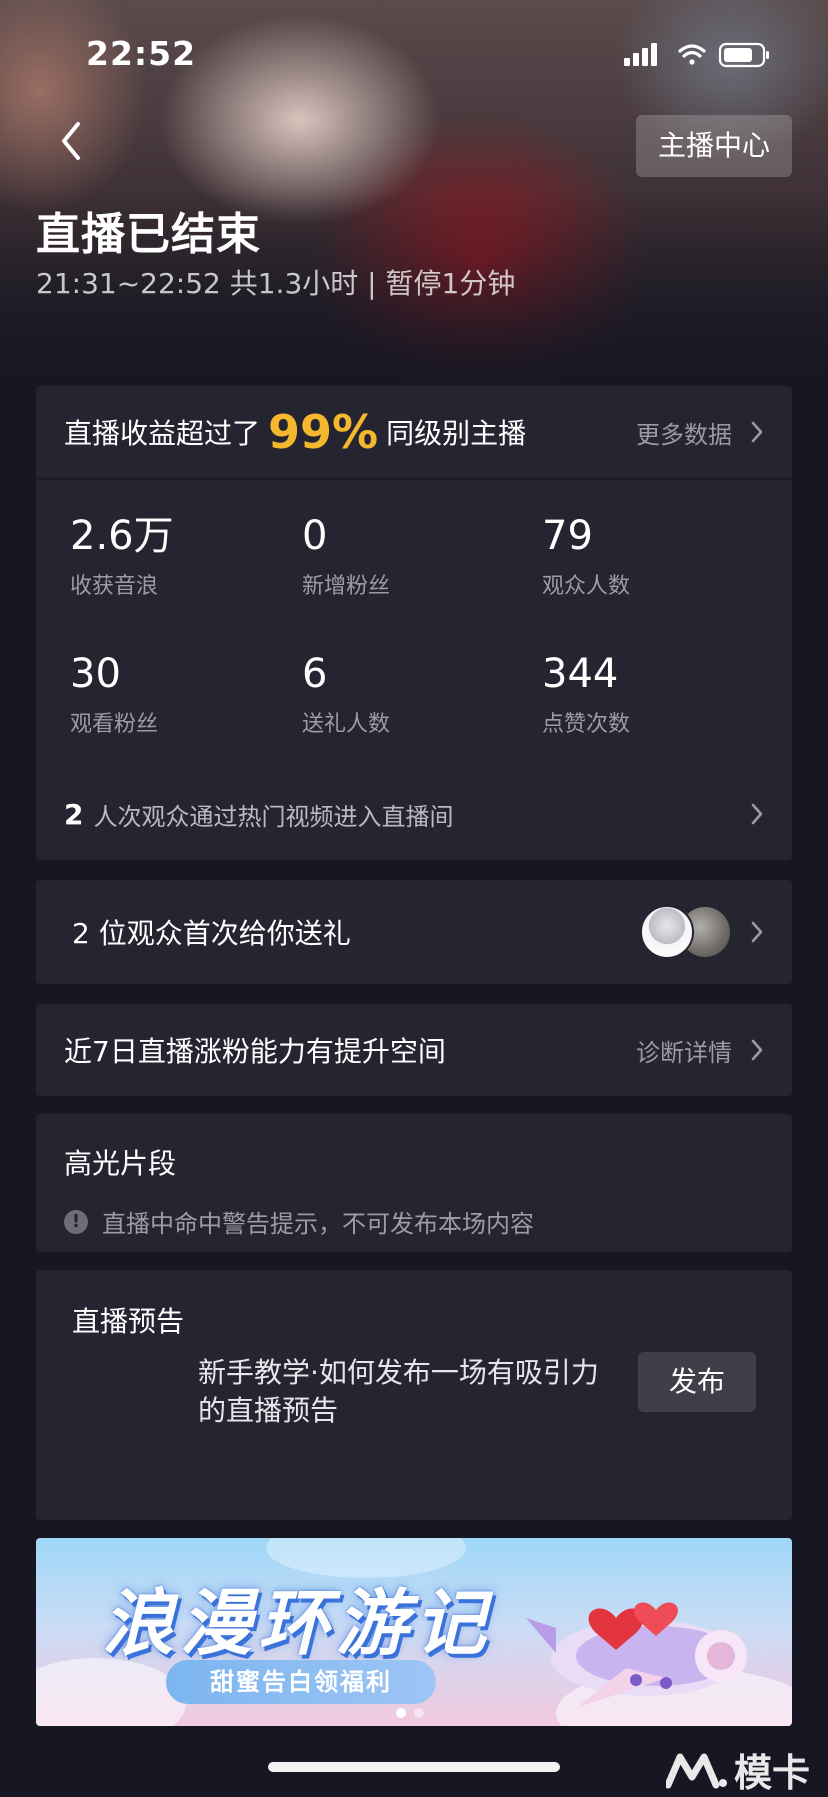 The width and height of the screenshot is (828, 1797). I want to click on live-preview-card: 直播预告 新手教学·如何发布一场有吸引力的直播预告 发布, so click(414, 1395).